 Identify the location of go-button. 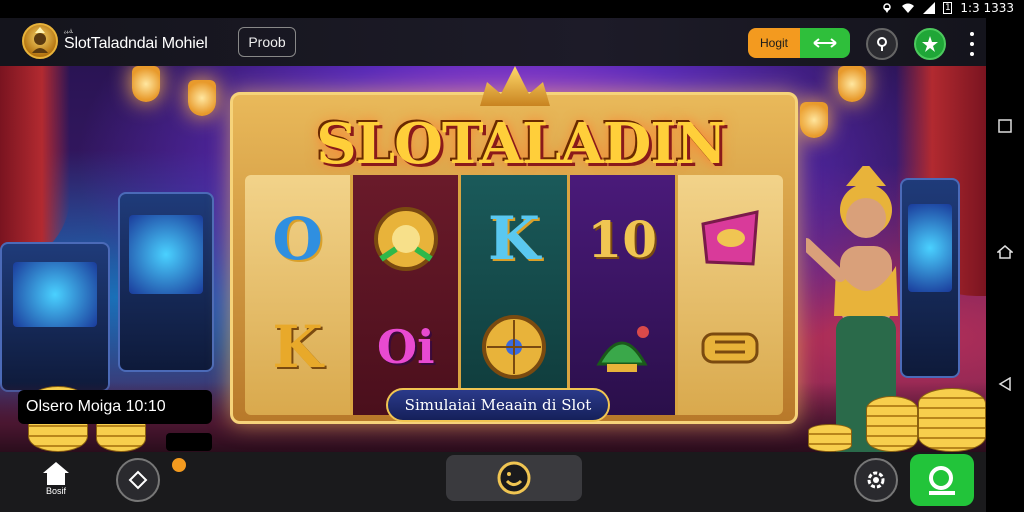
(942, 480).